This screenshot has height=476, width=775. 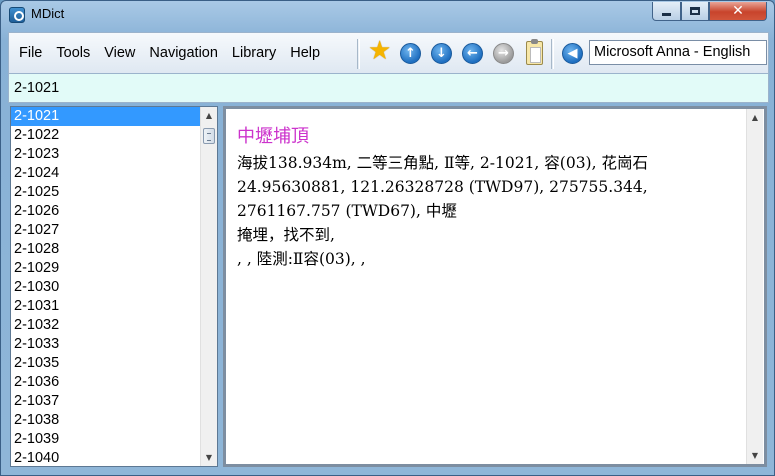 I want to click on word-list-item: 2-1024, so click(x=105, y=173).